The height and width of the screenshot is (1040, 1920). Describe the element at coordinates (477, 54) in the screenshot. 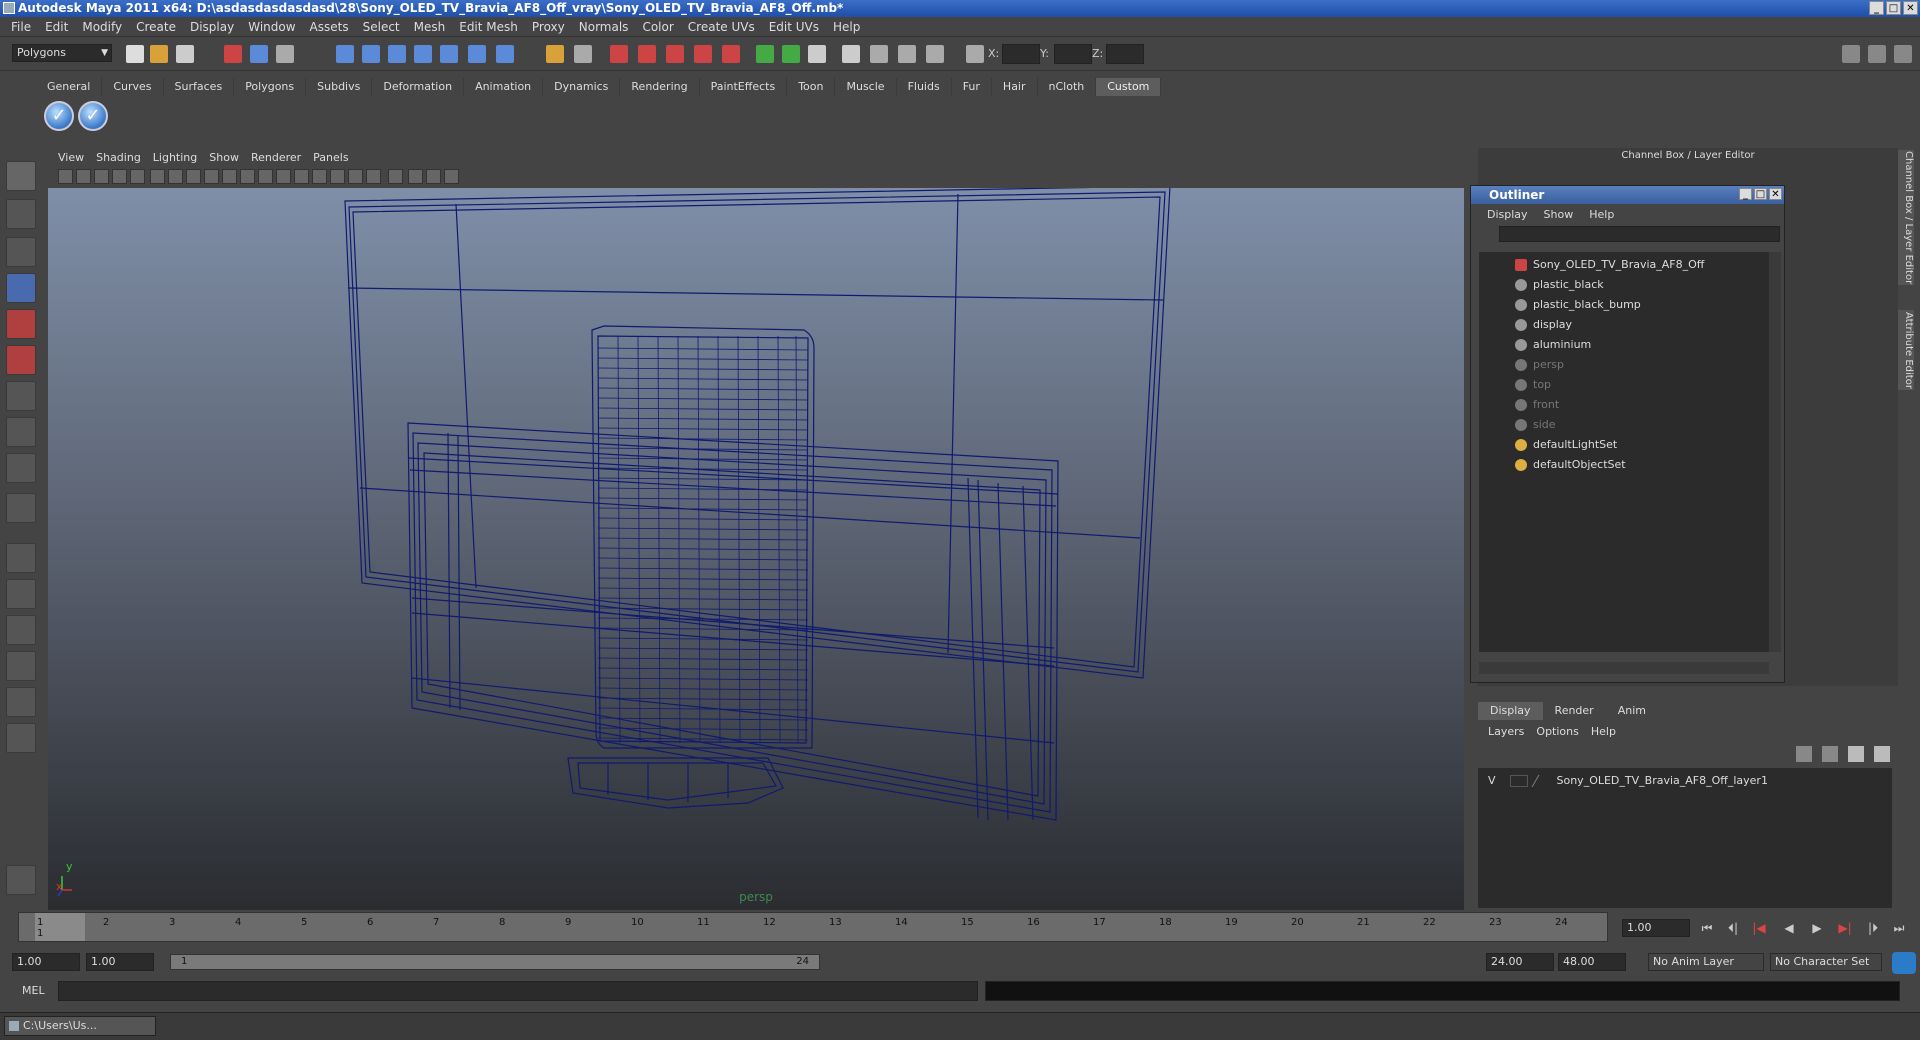

I see `snap-live-icon` at that location.